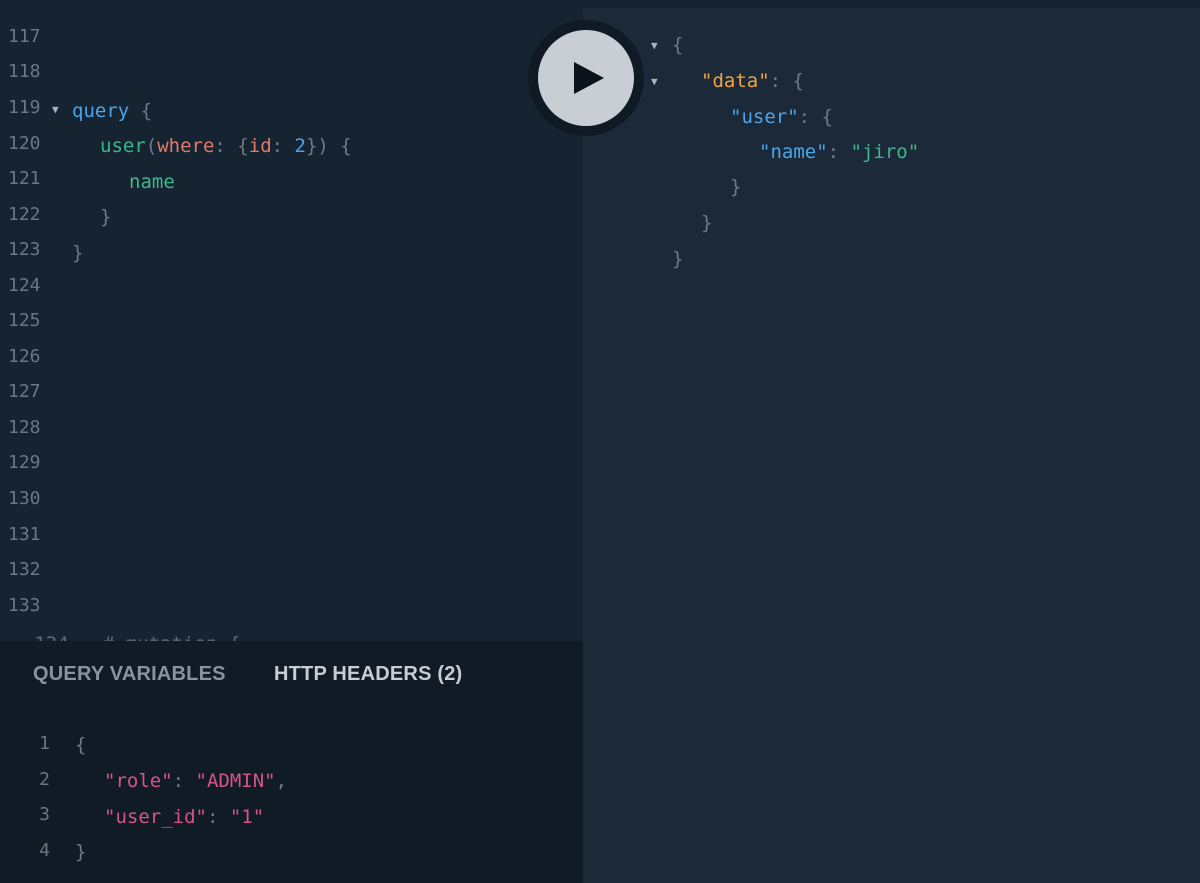 This screenshot has height=883, width=1200. What do you see at coordinates (101, 111) in the screenshot?
I see `query-keyword: query` at bounding box center [101, 111].